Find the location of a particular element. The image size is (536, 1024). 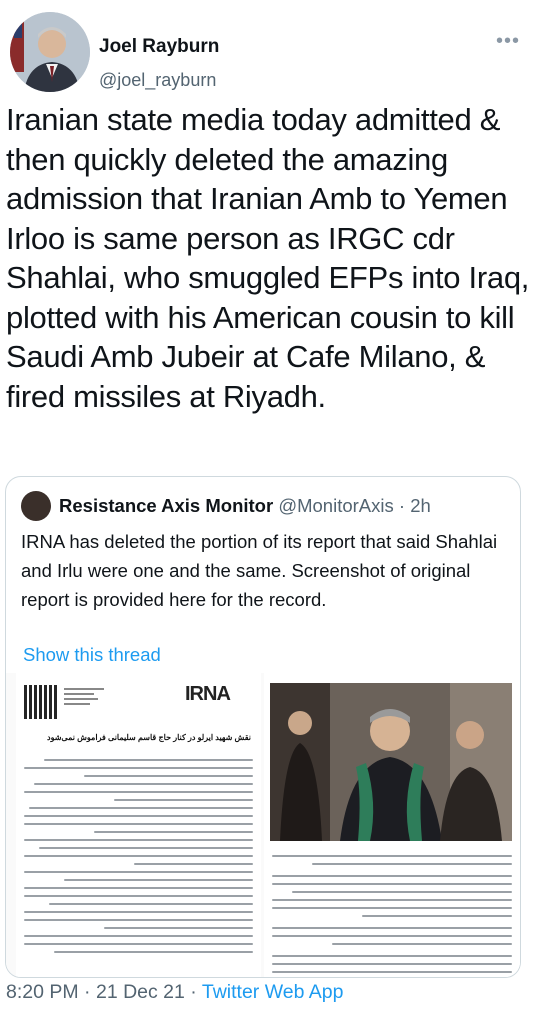

quote-author-handle: @MonitorAxis is located at coordinates (335, 505).